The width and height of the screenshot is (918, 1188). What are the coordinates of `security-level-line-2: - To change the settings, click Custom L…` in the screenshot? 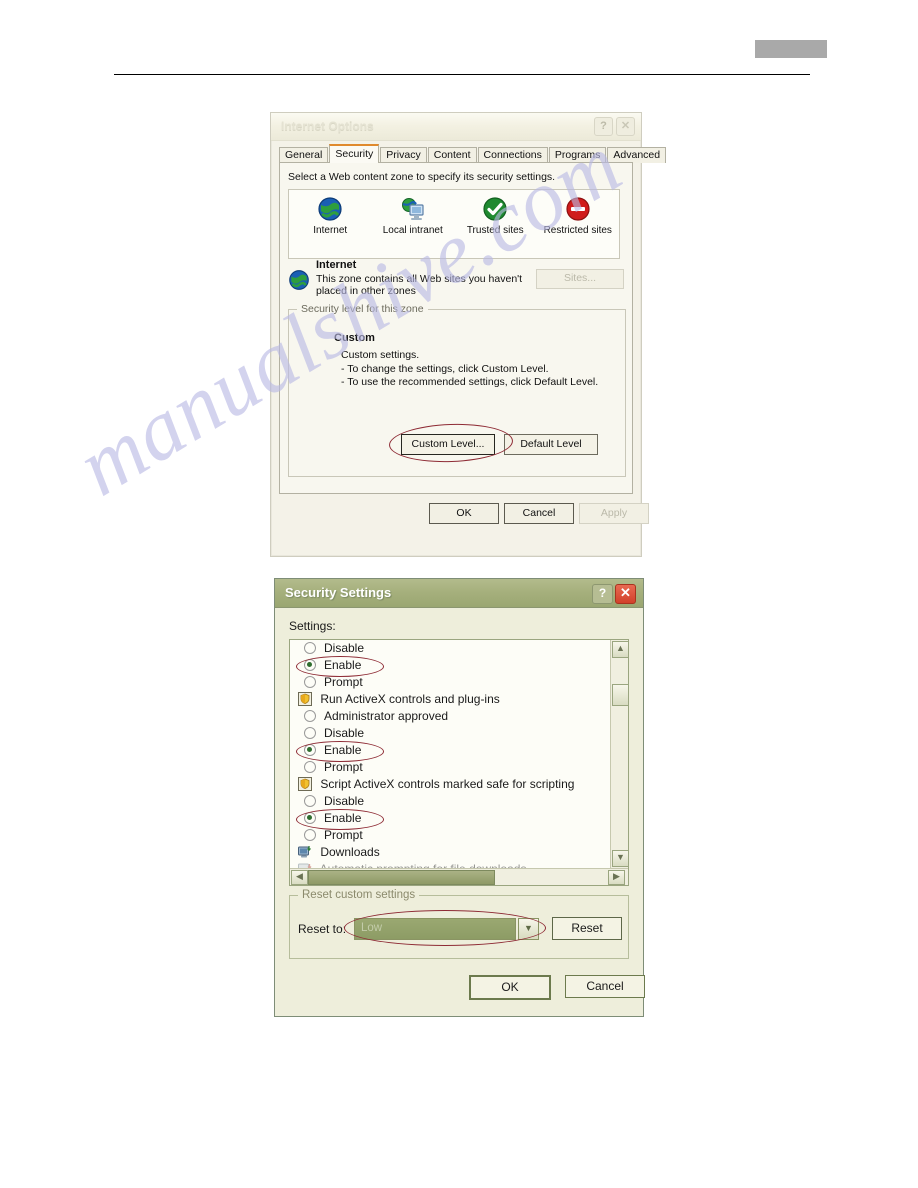 It's located at (445, 368).